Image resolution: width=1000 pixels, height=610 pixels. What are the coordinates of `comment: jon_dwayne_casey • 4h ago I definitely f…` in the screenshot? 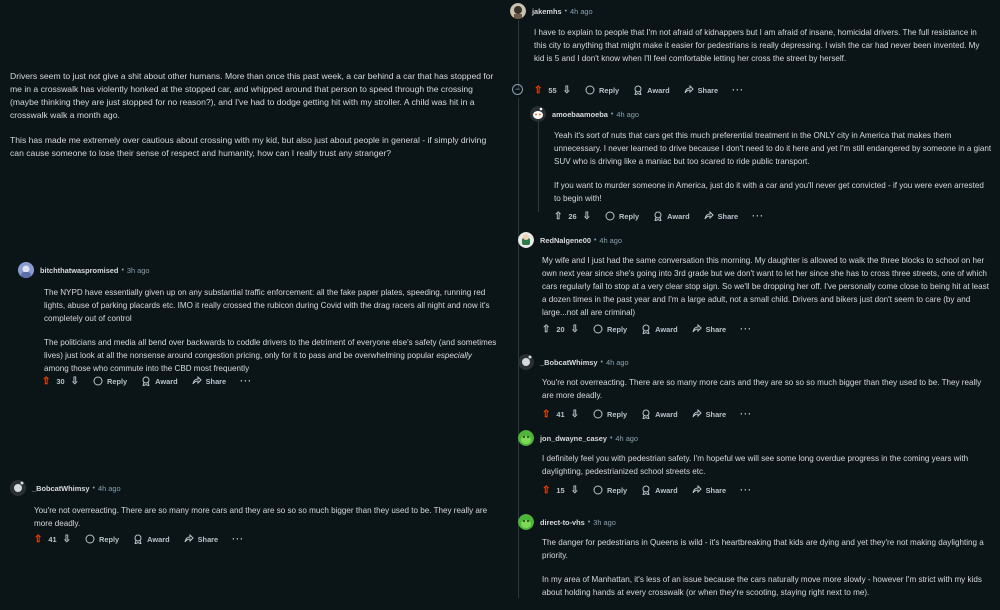 It's located at (754, 459).